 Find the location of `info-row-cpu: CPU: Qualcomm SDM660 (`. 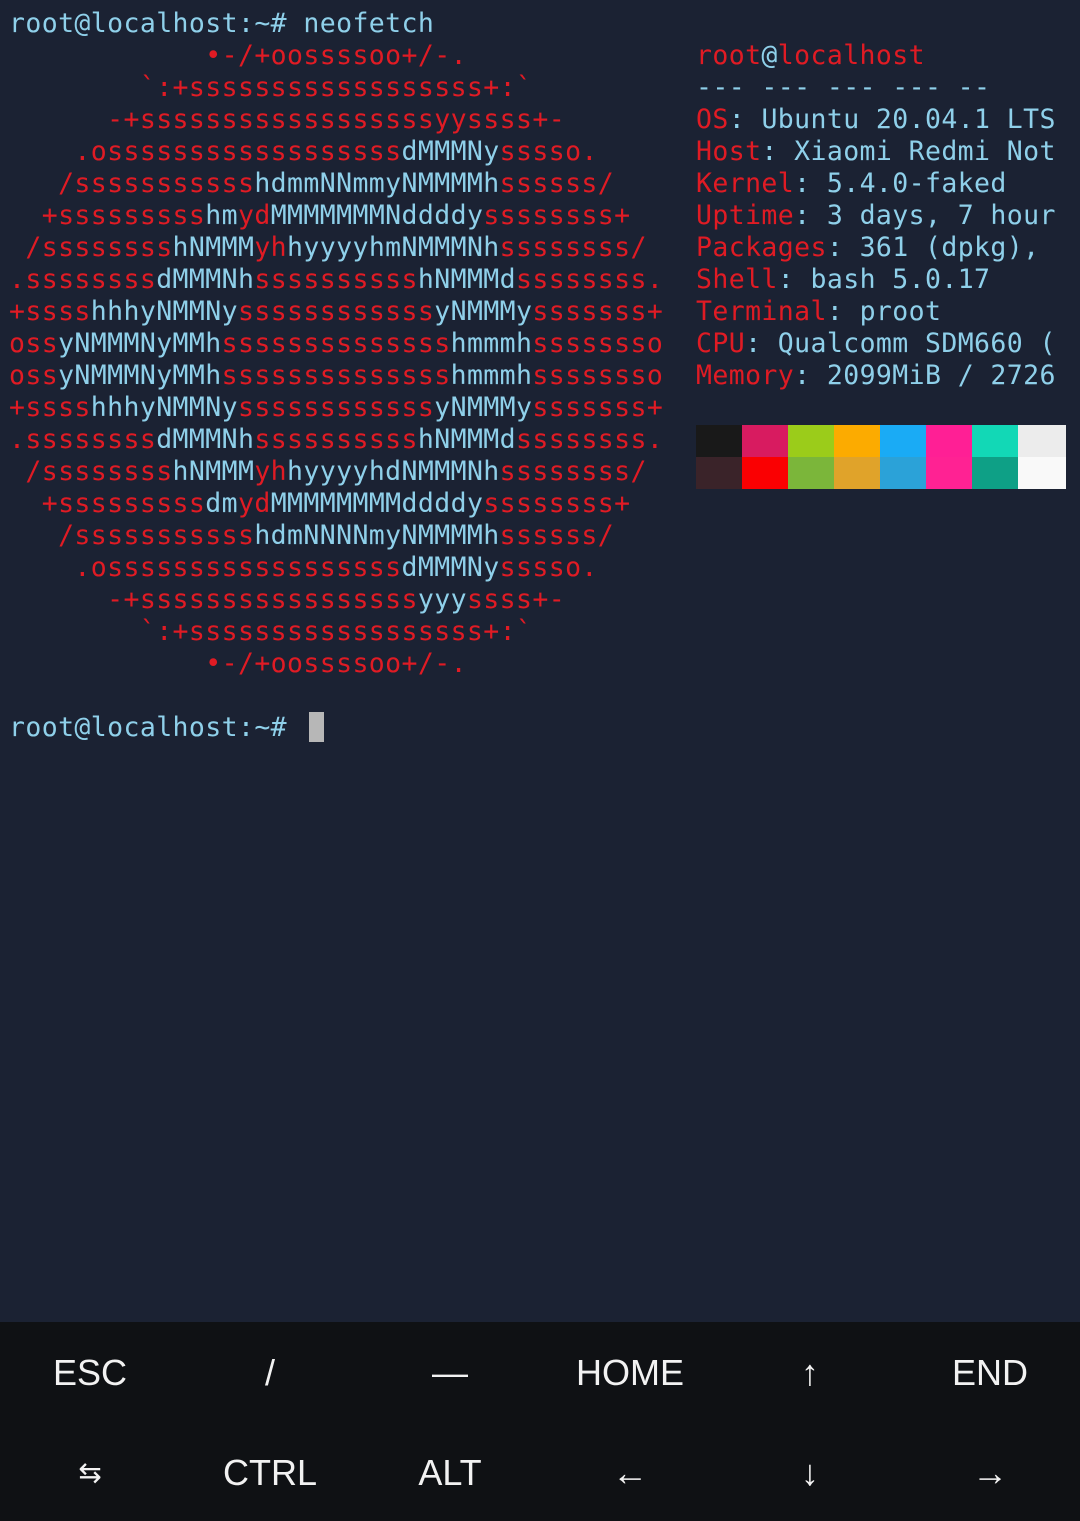

info-row-cpu: CPU: Qualcomm SDM660 ( is located at coordinates (876, 343).